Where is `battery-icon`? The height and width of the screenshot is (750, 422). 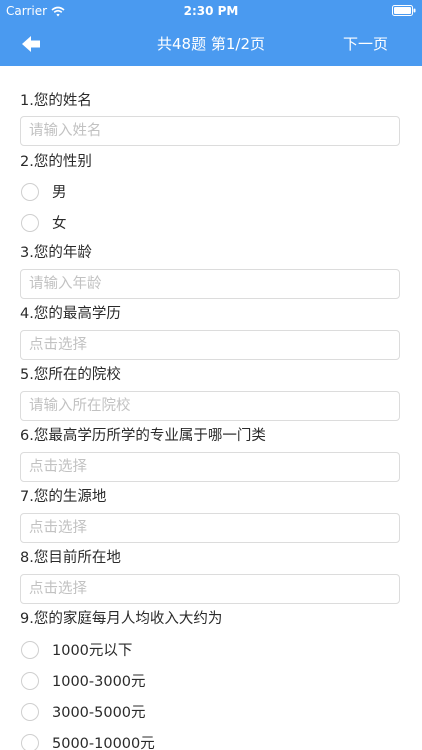
battery-icon is located at coordinates (404, 10).